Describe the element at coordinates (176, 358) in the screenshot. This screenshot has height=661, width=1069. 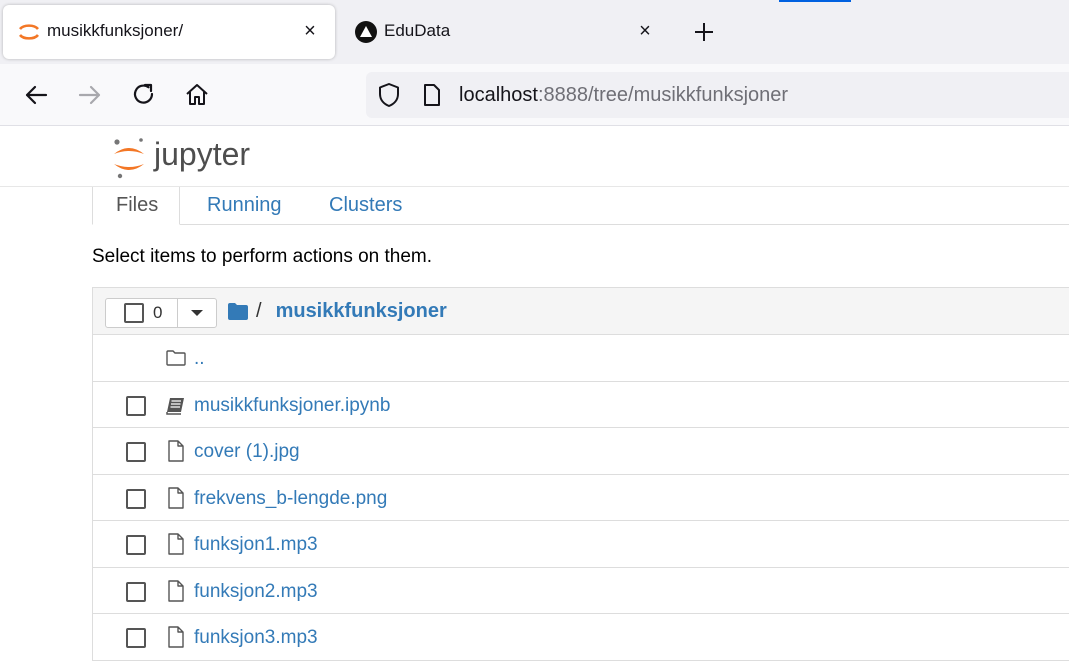
I see `folder-outline-icon` at that location.